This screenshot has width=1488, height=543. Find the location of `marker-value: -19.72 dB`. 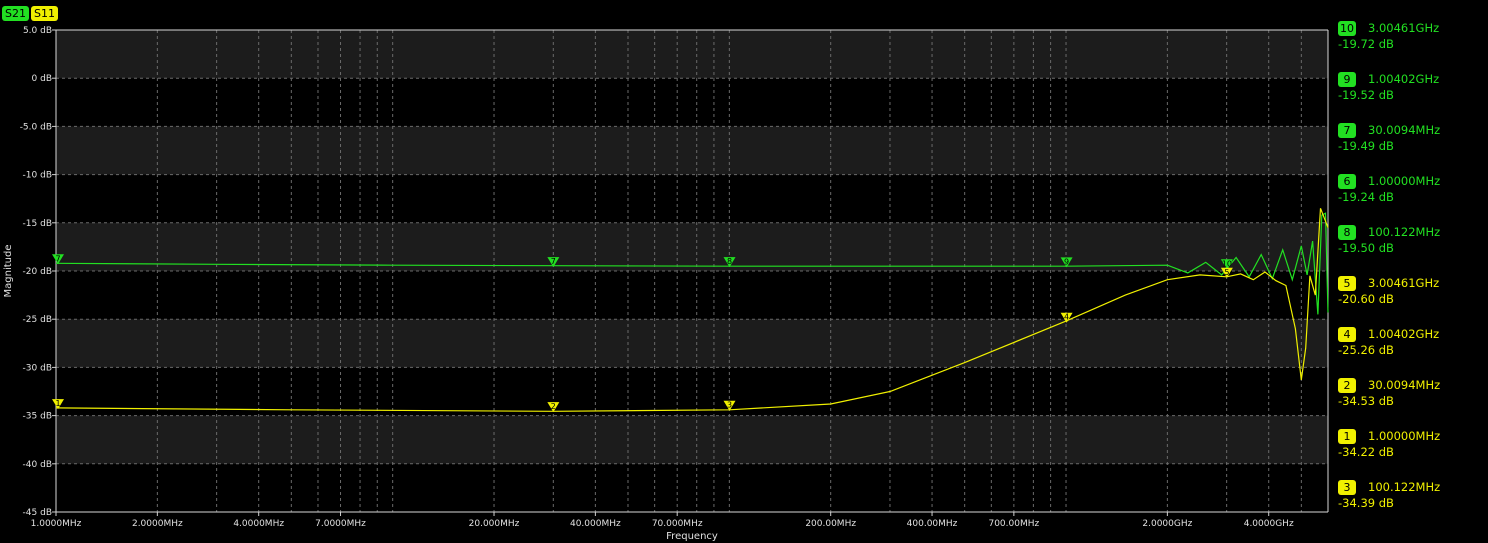

marker-value: -19.72 dB is located at coordinates (1366, 44).